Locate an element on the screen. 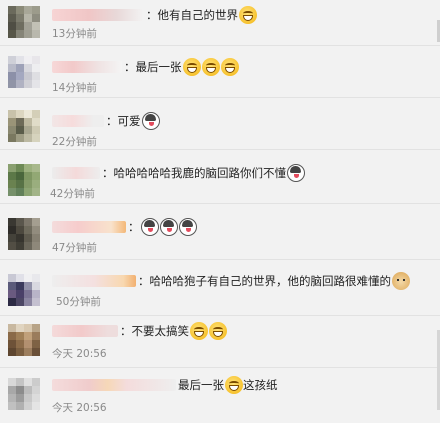 The image size is (440, 423). comment-text: ：他有自己的世界 is located at coordinates (201, 15).